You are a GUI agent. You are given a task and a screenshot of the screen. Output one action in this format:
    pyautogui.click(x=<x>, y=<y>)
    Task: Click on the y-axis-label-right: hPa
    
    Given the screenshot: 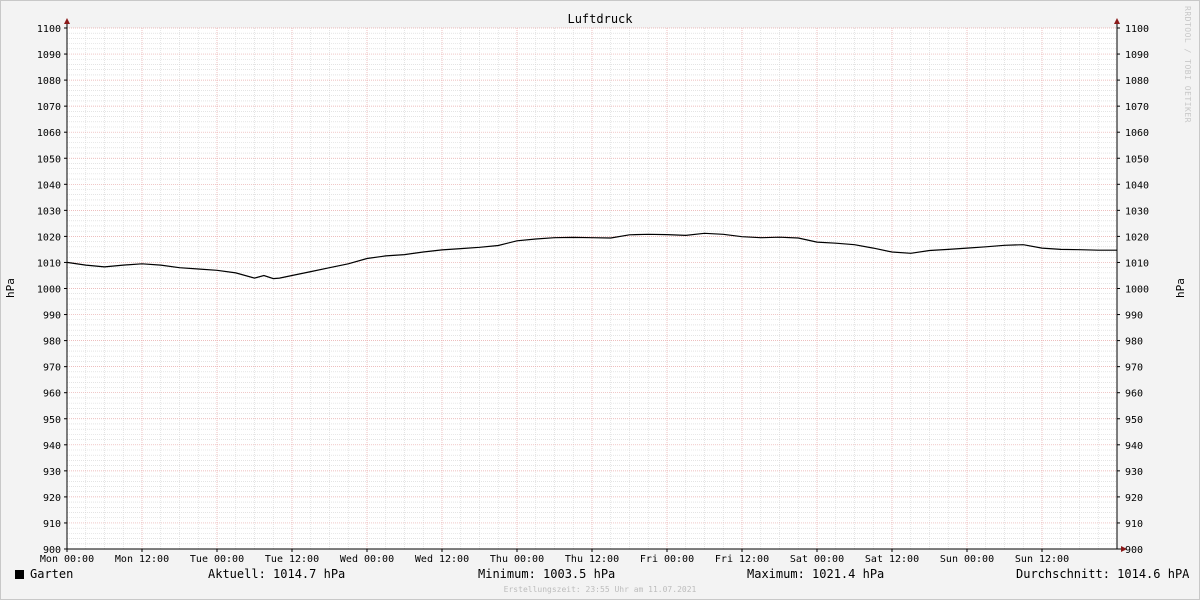 What is the action you would take?
    pyautogui.click(x=1180, y=288)
    